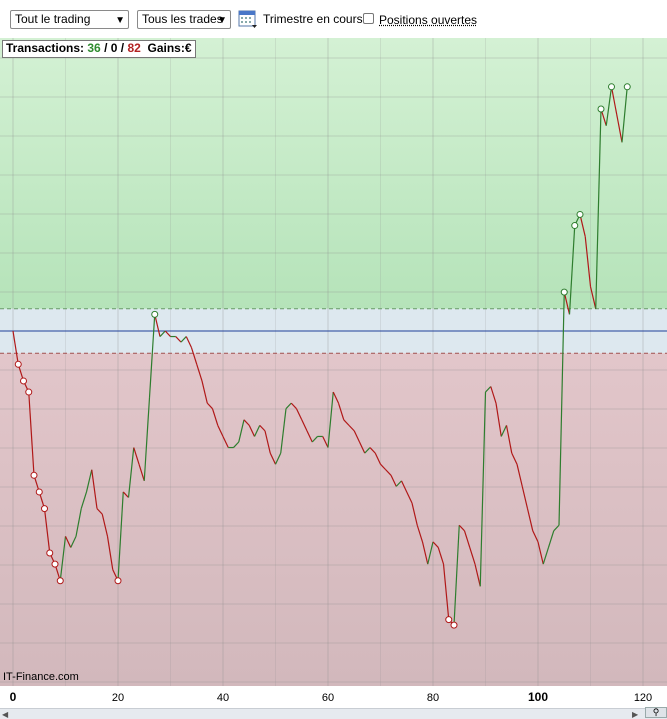  I want to click on scope-select: Tout le trading ▼, so click(69, 19).